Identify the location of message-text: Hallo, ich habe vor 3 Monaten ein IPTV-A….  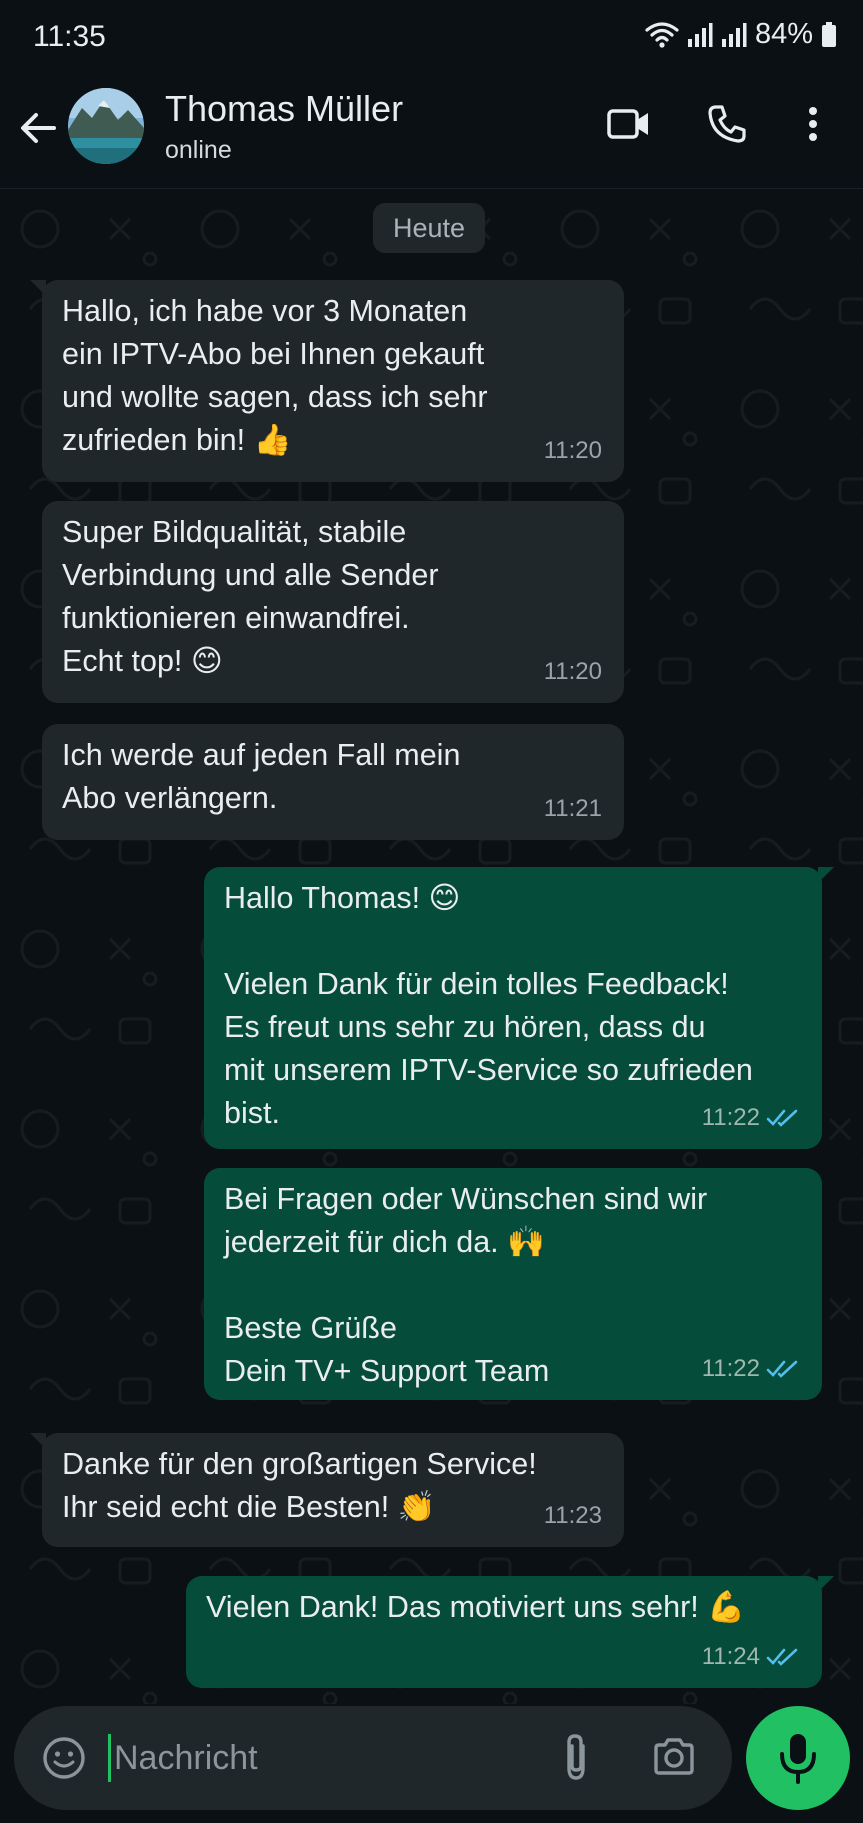
(275, 375).